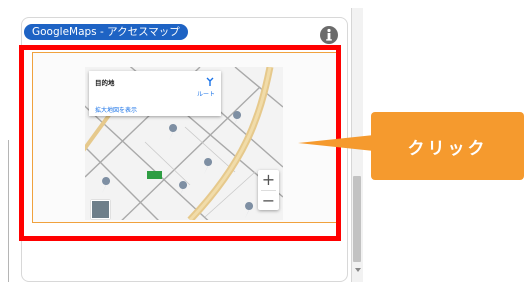  What do you see at coordinates (357, 219) in the screenshot?
I see `scrollbar-thumb` at bounding box center [357, 219].